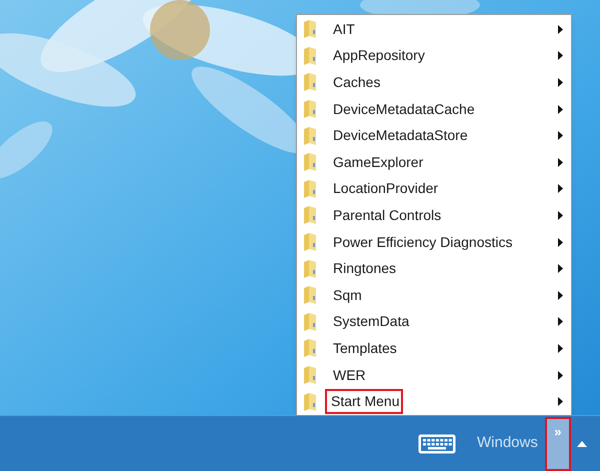 The width and height of the screenshot is (600, 471). Describe the element at coordinates (434, 82) in the screenshot. I see `menu-item: Caches` at that location.